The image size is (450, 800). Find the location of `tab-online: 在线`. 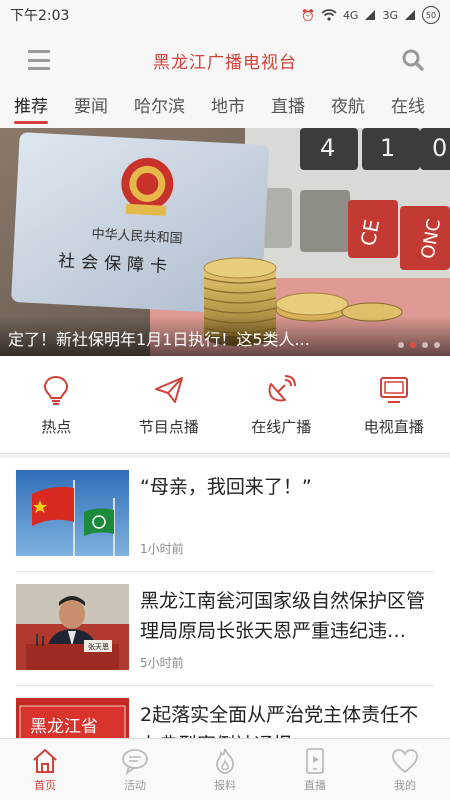

tab-online: 在线 is located at coordinates (407, 109).